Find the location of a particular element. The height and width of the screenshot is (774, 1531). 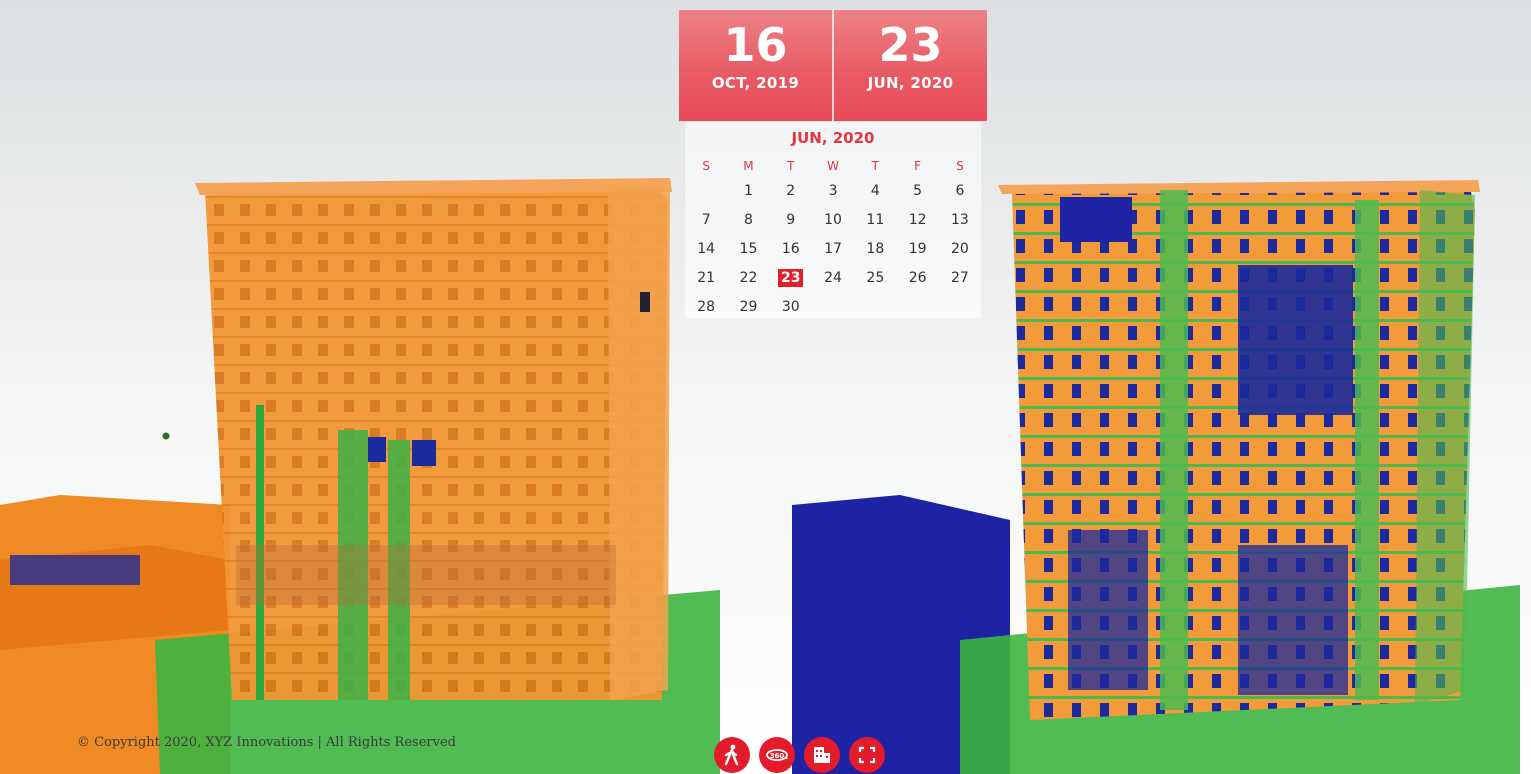

calendar-day-label: 12 is located at coordinates (917, 220).